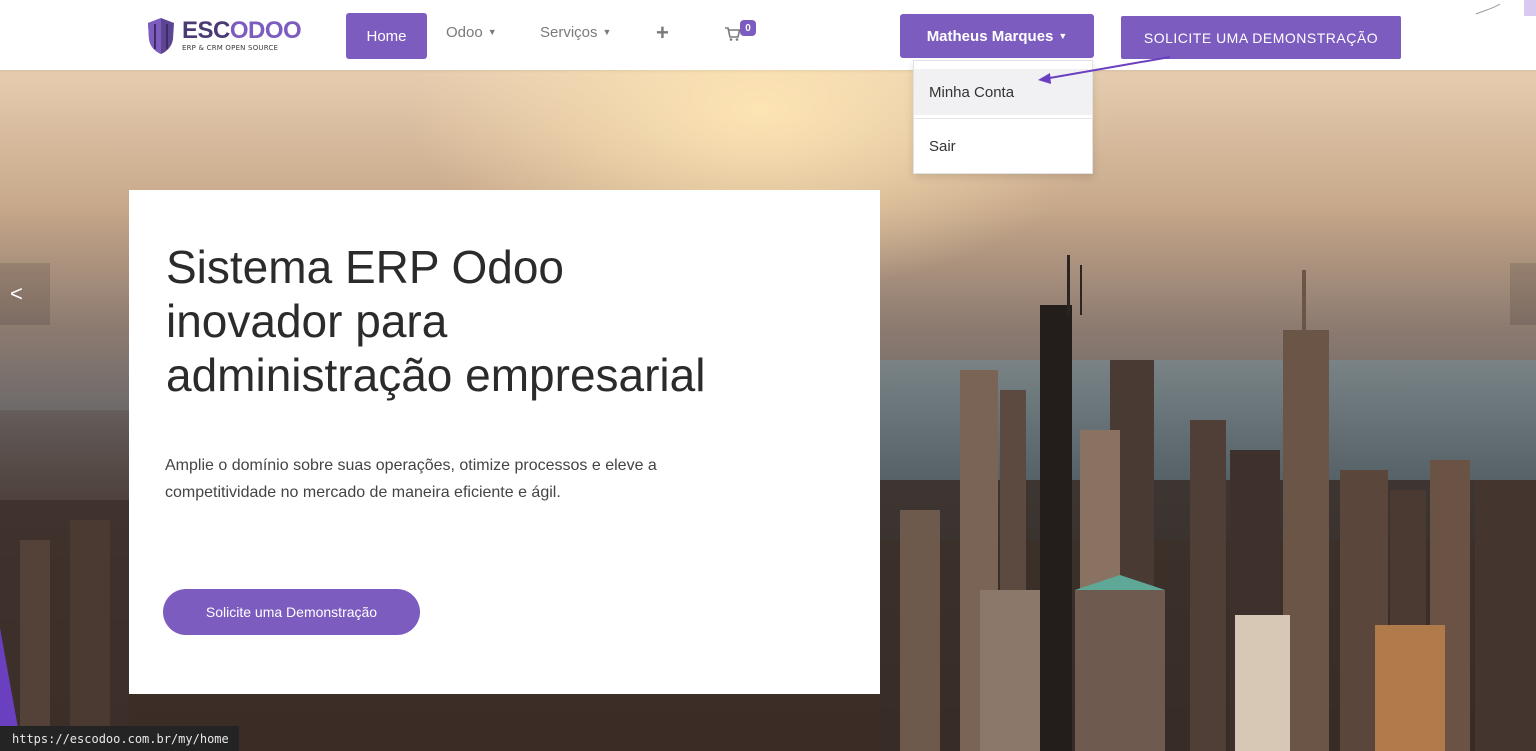 The image size is (1536, 751). What do you see at coordinates (662, 33) in the screenshot?
I see `nav-plus-button: +` at bounding box center [662, 33].